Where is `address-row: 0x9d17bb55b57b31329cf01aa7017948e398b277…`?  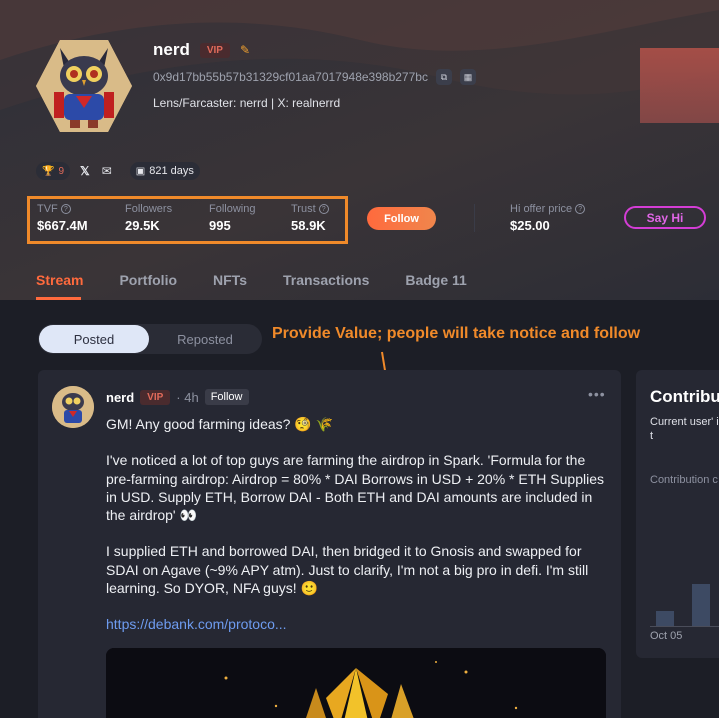
address-row: 0x9d17bb55b57b31329cf01aa7017948e398b277… is located at coordinates (314, 77).